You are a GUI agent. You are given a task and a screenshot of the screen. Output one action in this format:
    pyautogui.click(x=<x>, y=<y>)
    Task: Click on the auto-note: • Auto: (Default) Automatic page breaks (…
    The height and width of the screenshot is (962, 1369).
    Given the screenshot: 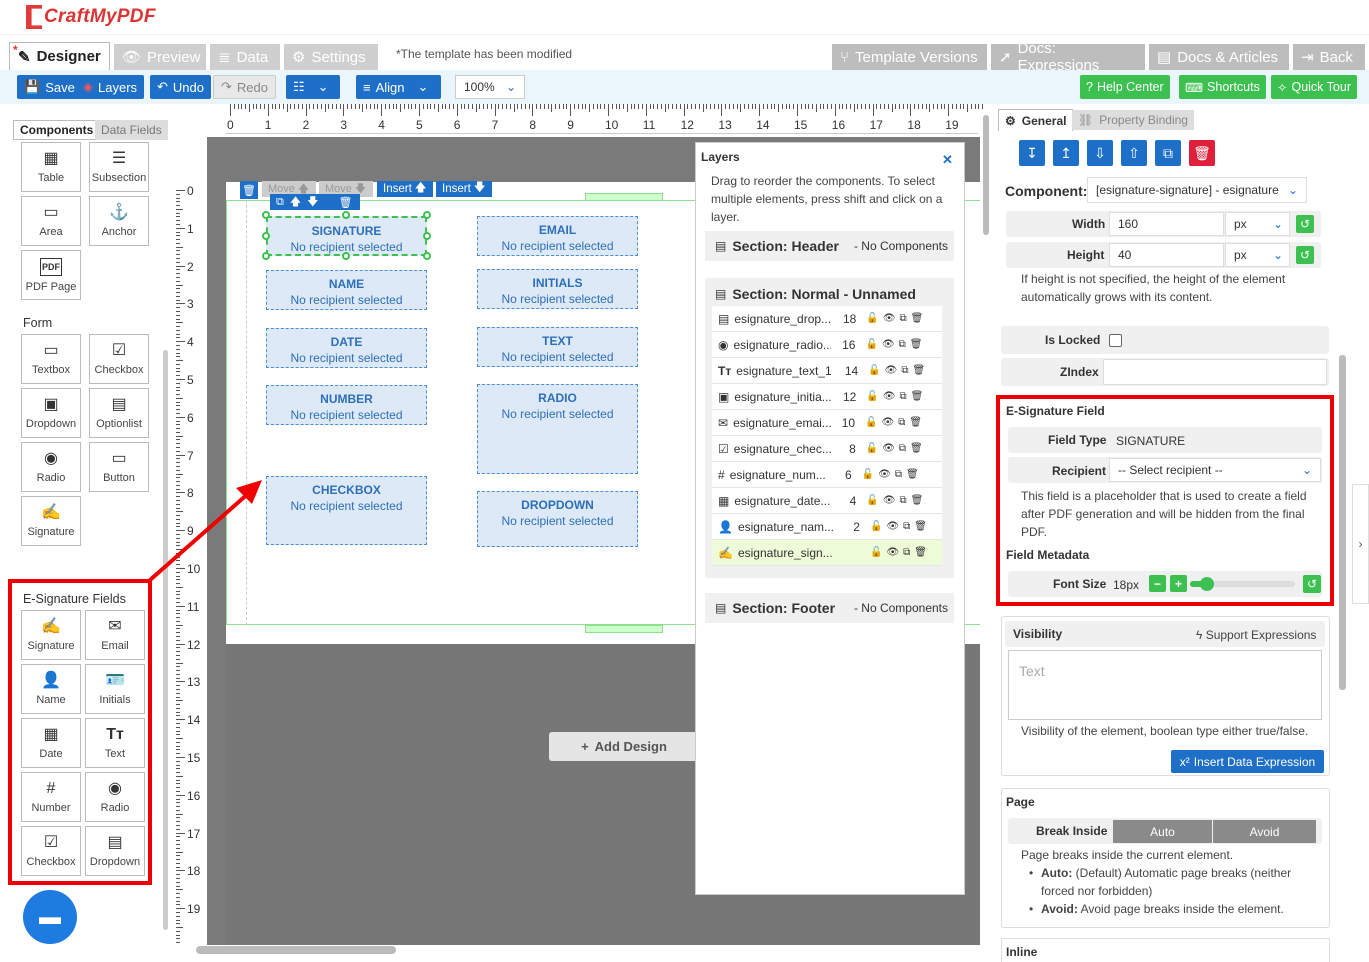 What is the action you would take?
    pyautogui.click(x=1160, y=882)
    